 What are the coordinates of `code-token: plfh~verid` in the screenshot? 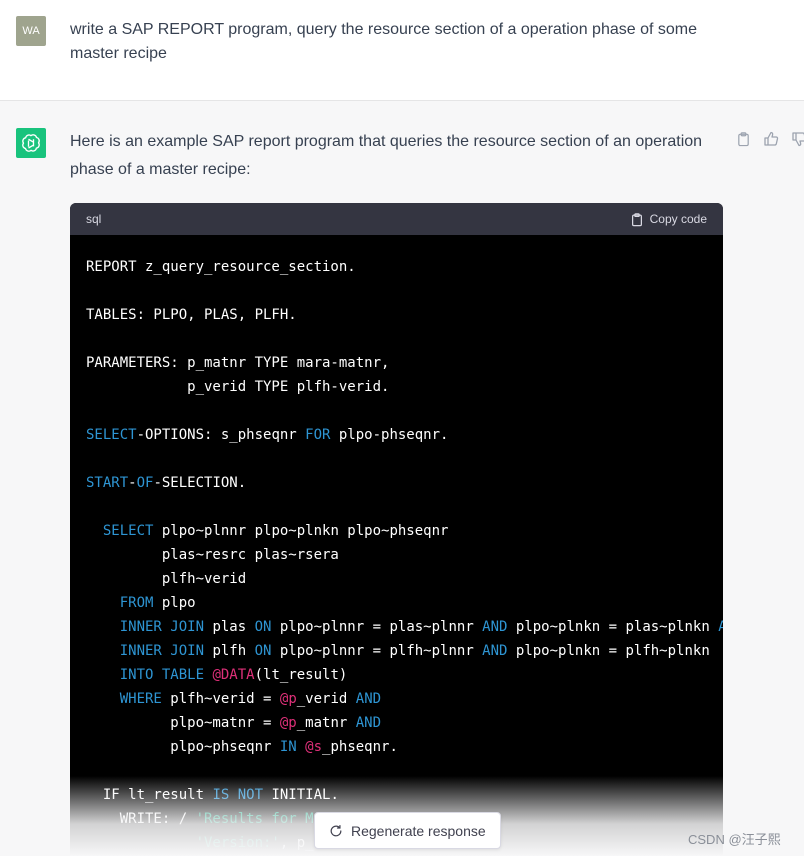 It's located at (166, 579).